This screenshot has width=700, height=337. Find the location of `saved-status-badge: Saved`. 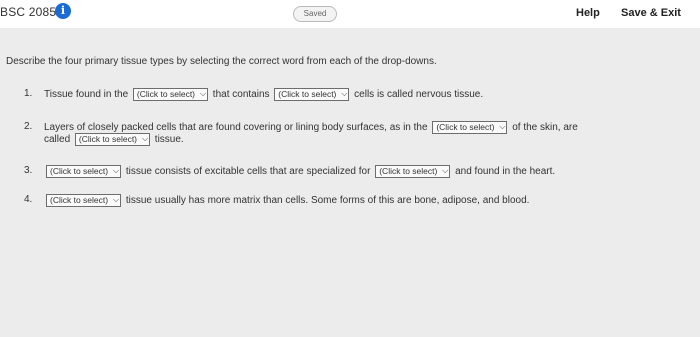

saved-status-badge: Saved is located at coordinates (315, 14).